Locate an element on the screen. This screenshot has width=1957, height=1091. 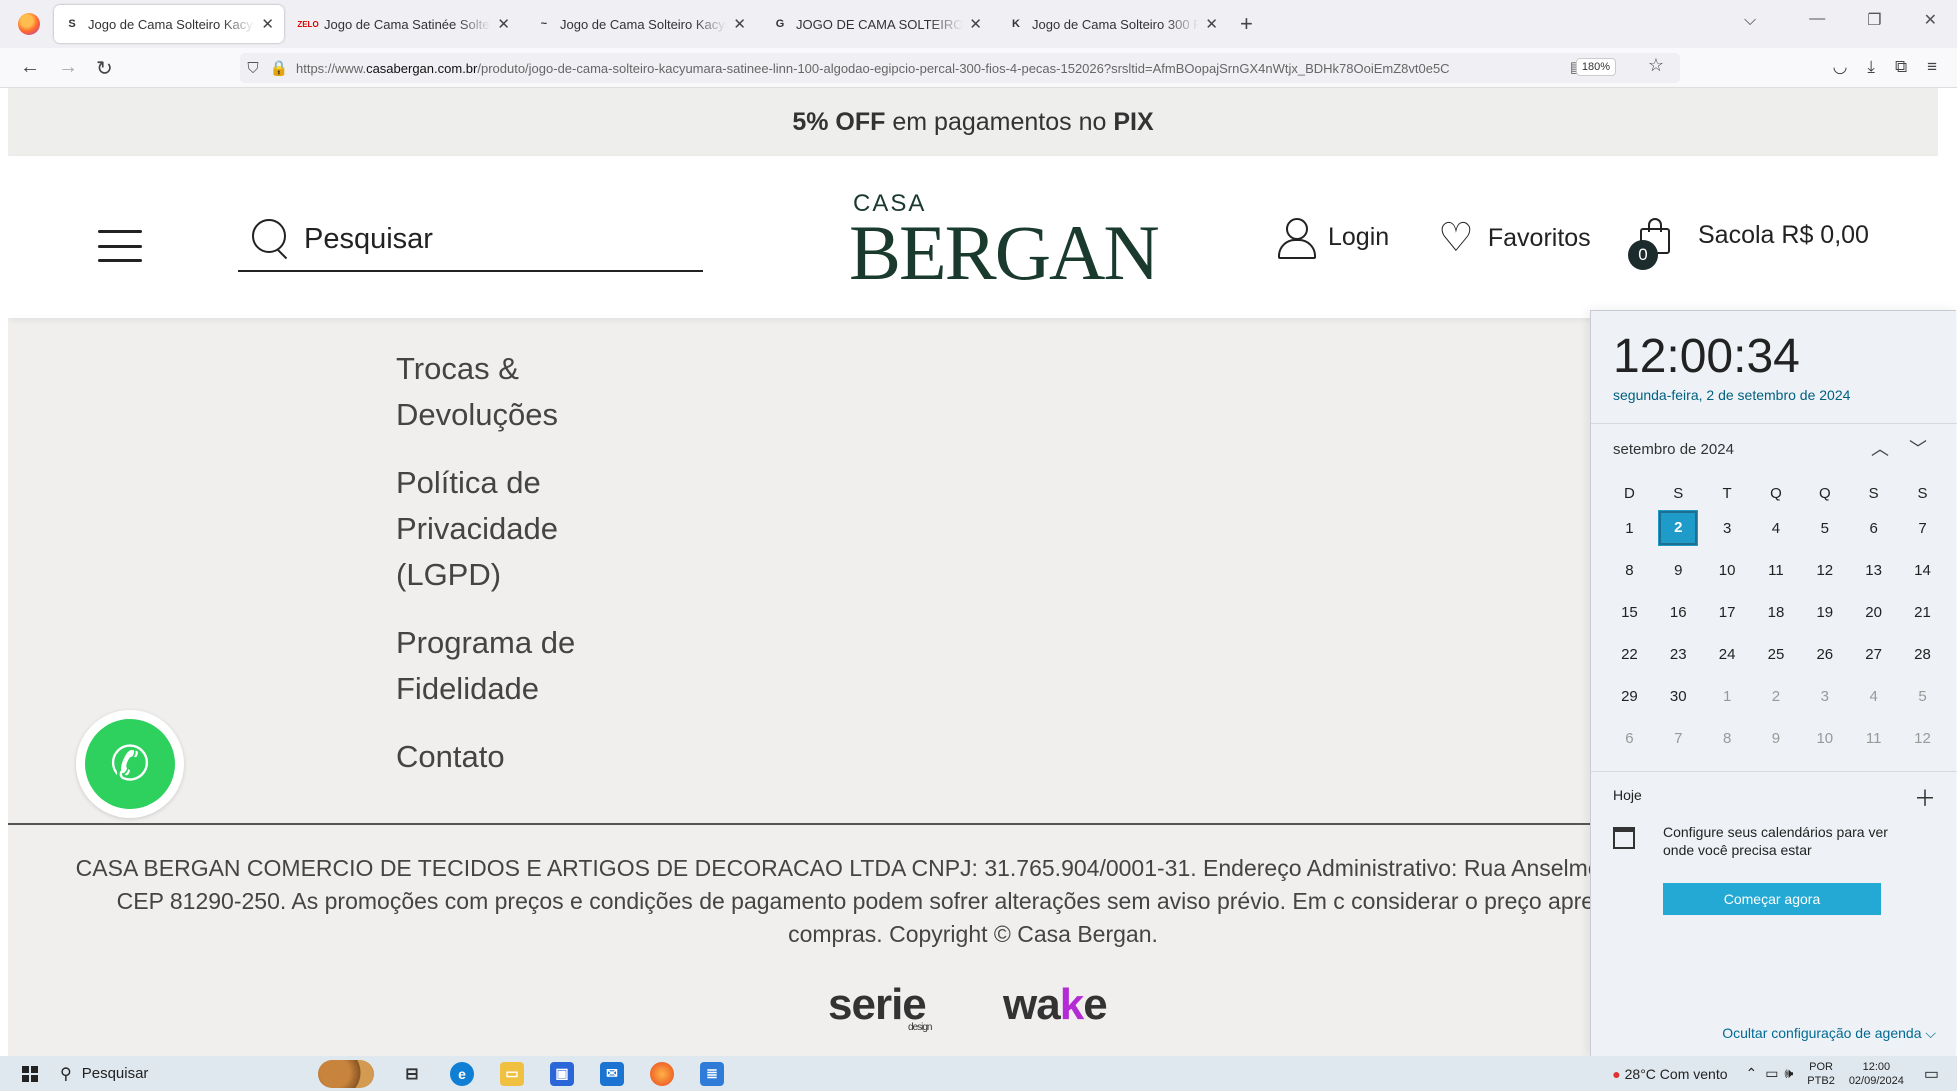
calendar-day: 10 is located at coordinates (1727, 570).